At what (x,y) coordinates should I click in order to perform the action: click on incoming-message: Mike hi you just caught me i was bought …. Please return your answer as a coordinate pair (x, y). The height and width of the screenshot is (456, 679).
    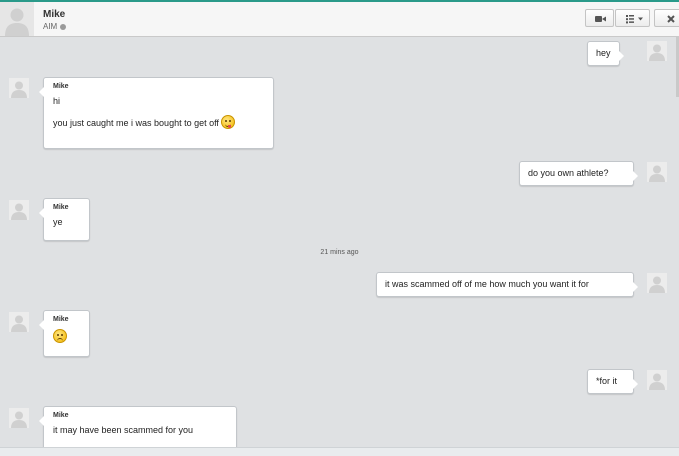
    Looking at the image, I should click on (156, 113).